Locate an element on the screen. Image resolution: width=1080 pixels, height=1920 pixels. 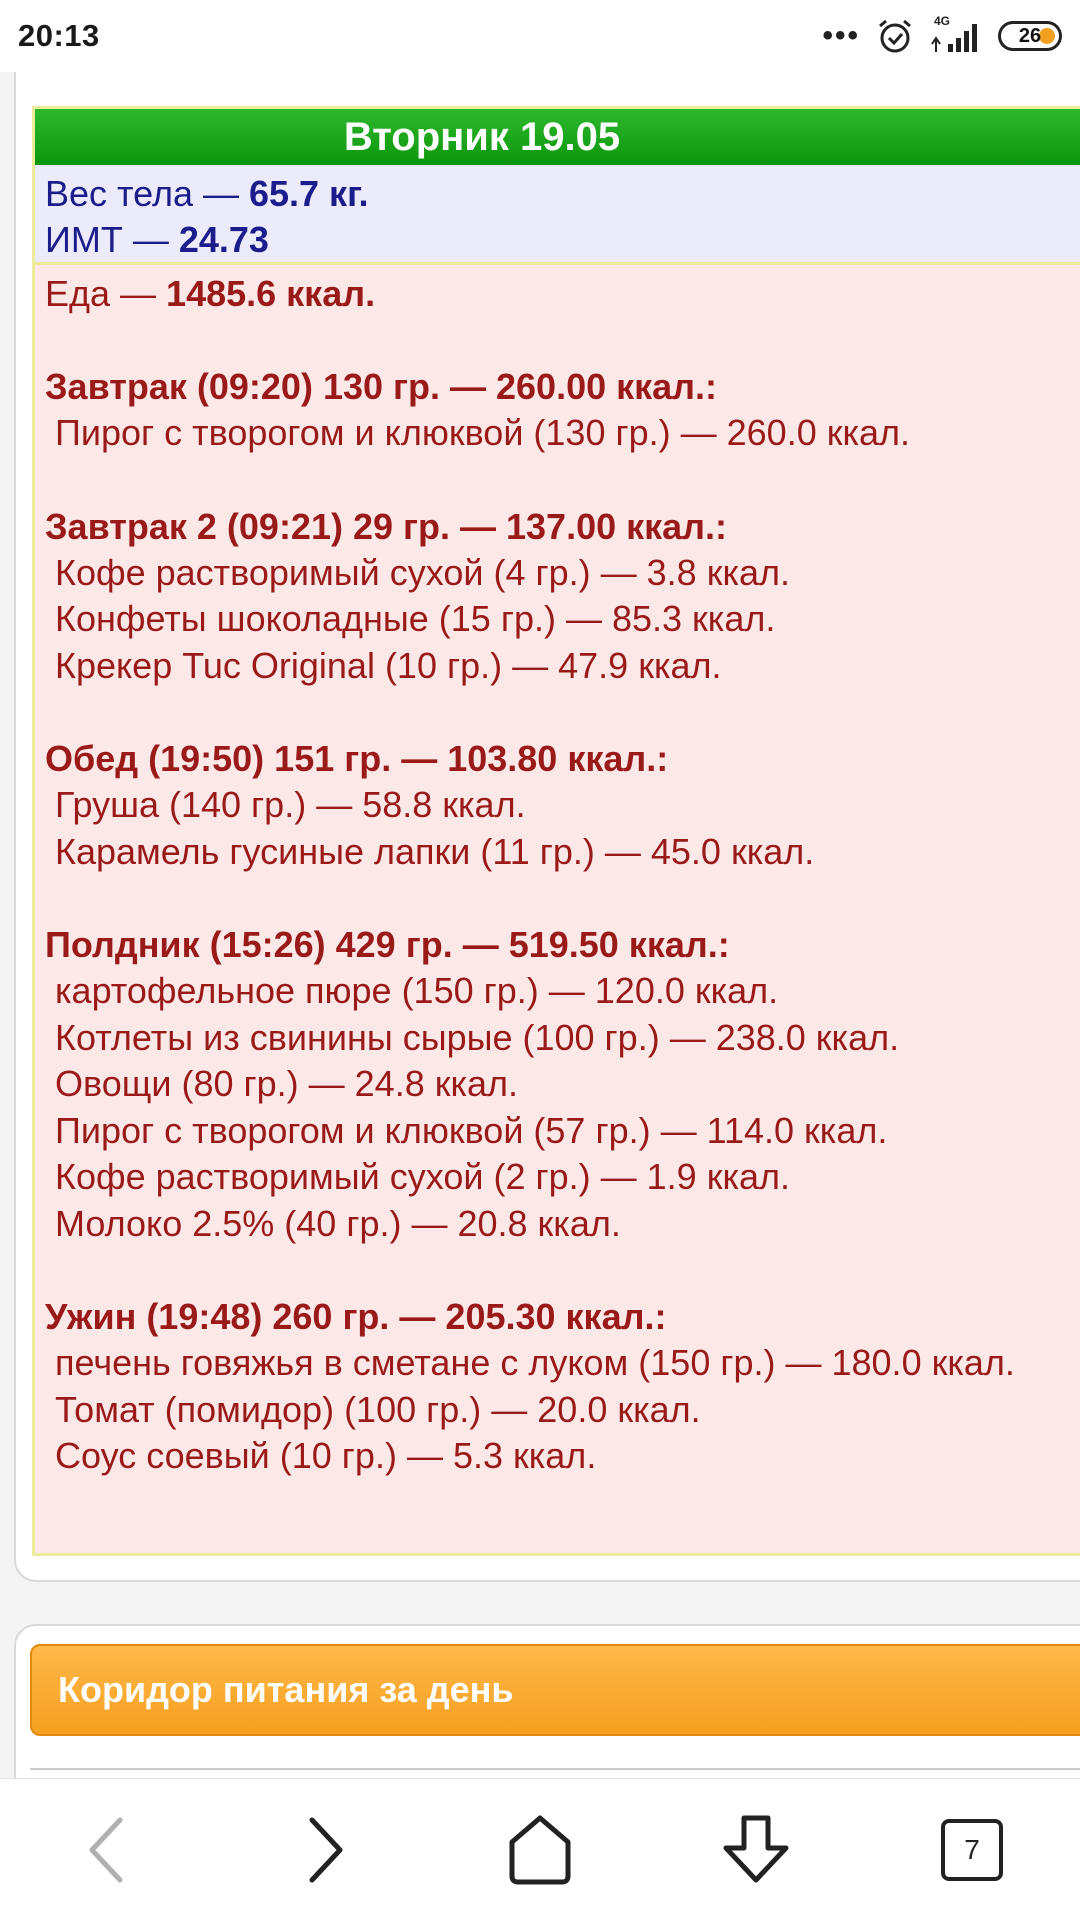
food-total: Еда — 1485.6 ккал. is located at coordinates (210, 293).